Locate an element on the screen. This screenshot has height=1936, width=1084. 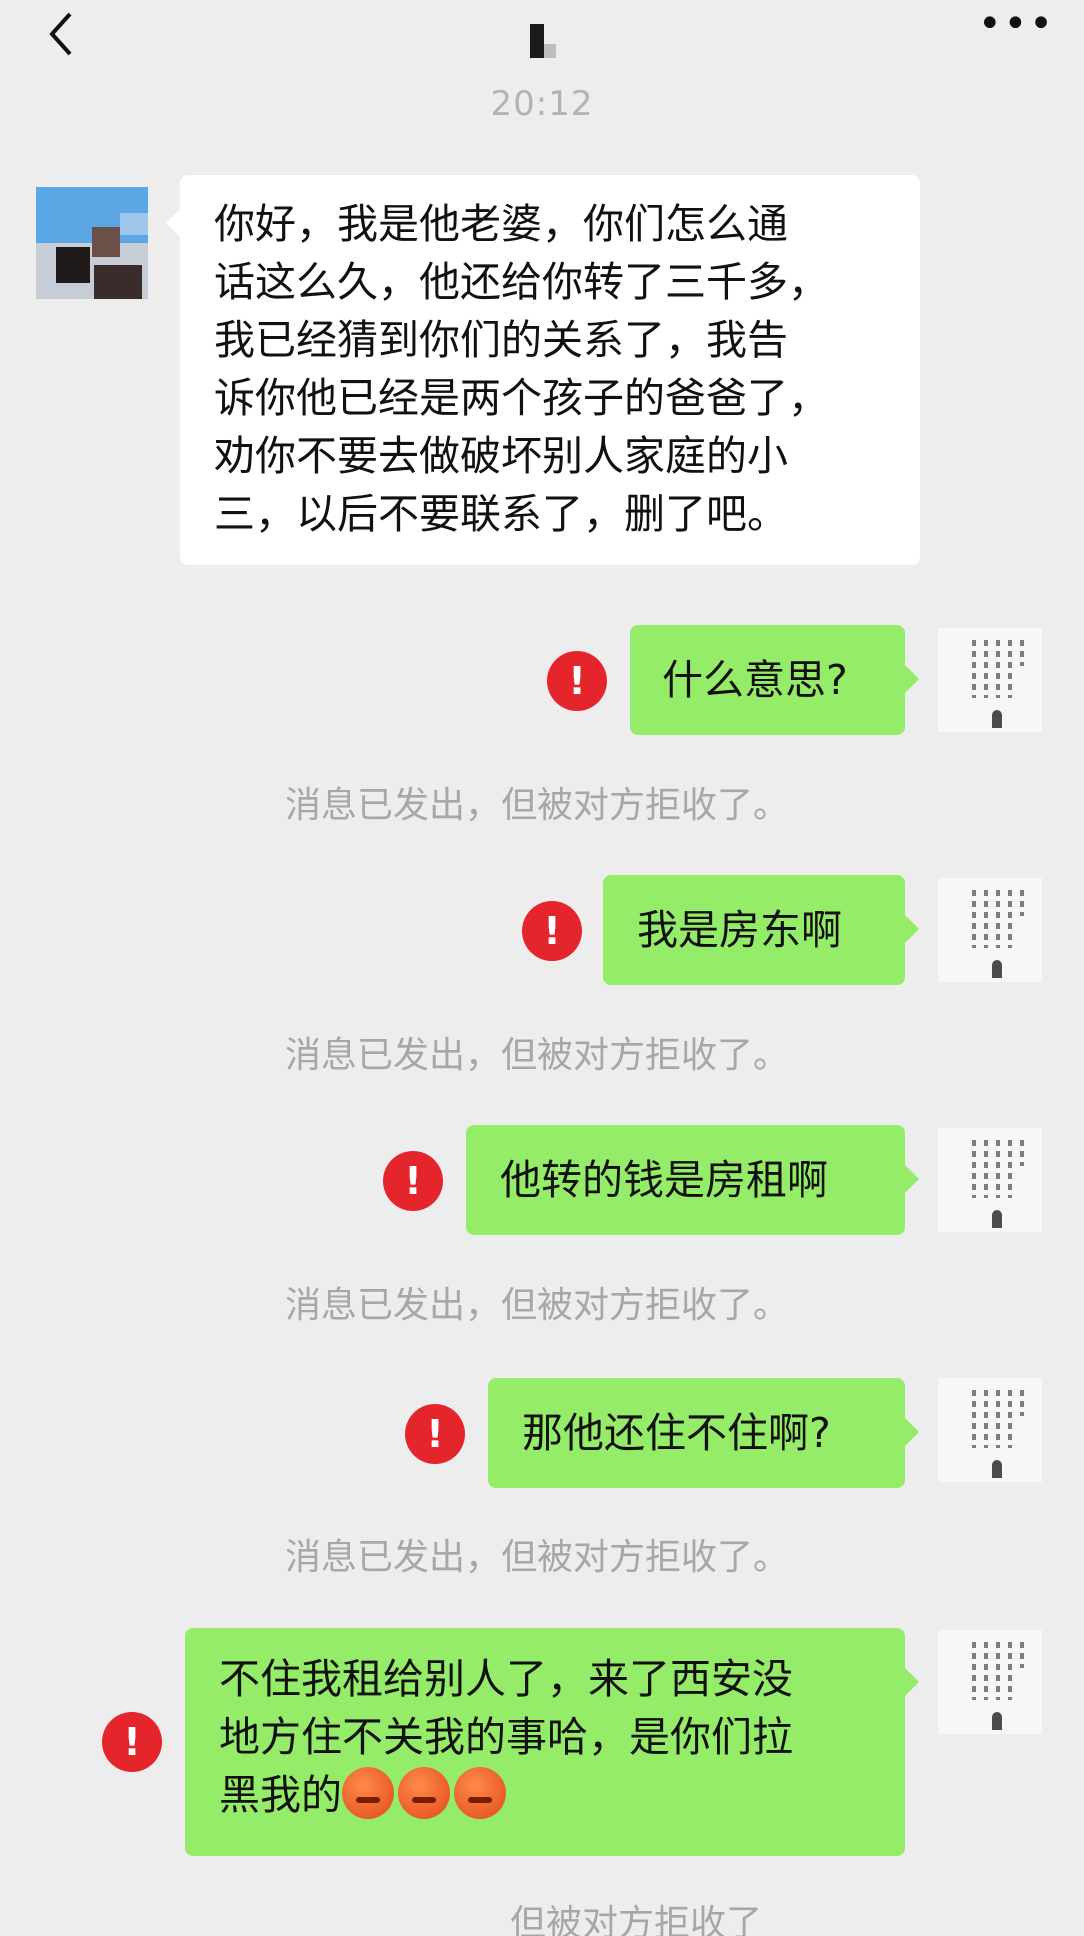
message-line: 黑我的 is located at coordinates (280, 1795).